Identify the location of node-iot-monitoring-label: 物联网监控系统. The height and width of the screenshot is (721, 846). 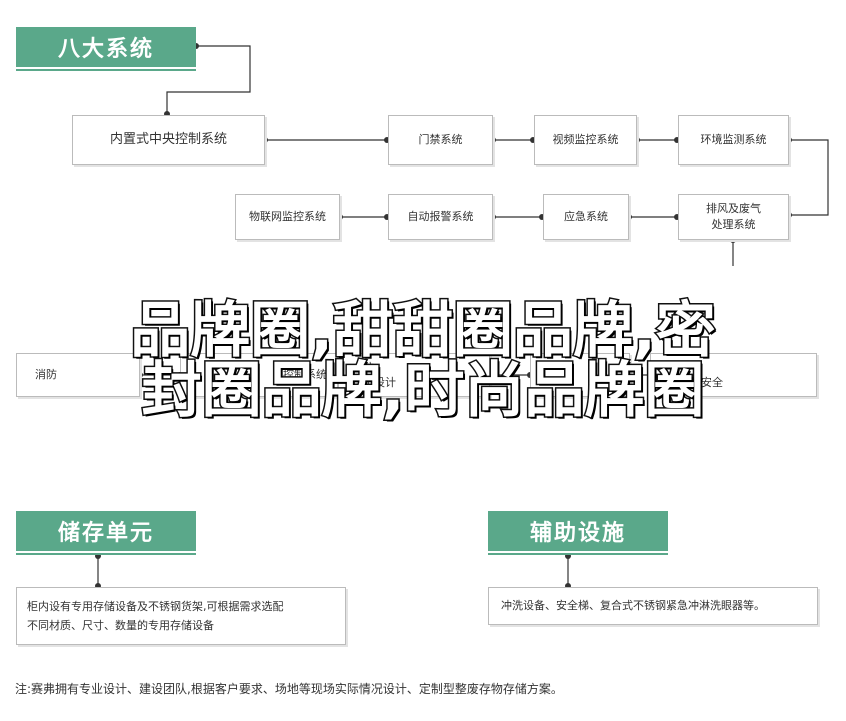
(287, 216).